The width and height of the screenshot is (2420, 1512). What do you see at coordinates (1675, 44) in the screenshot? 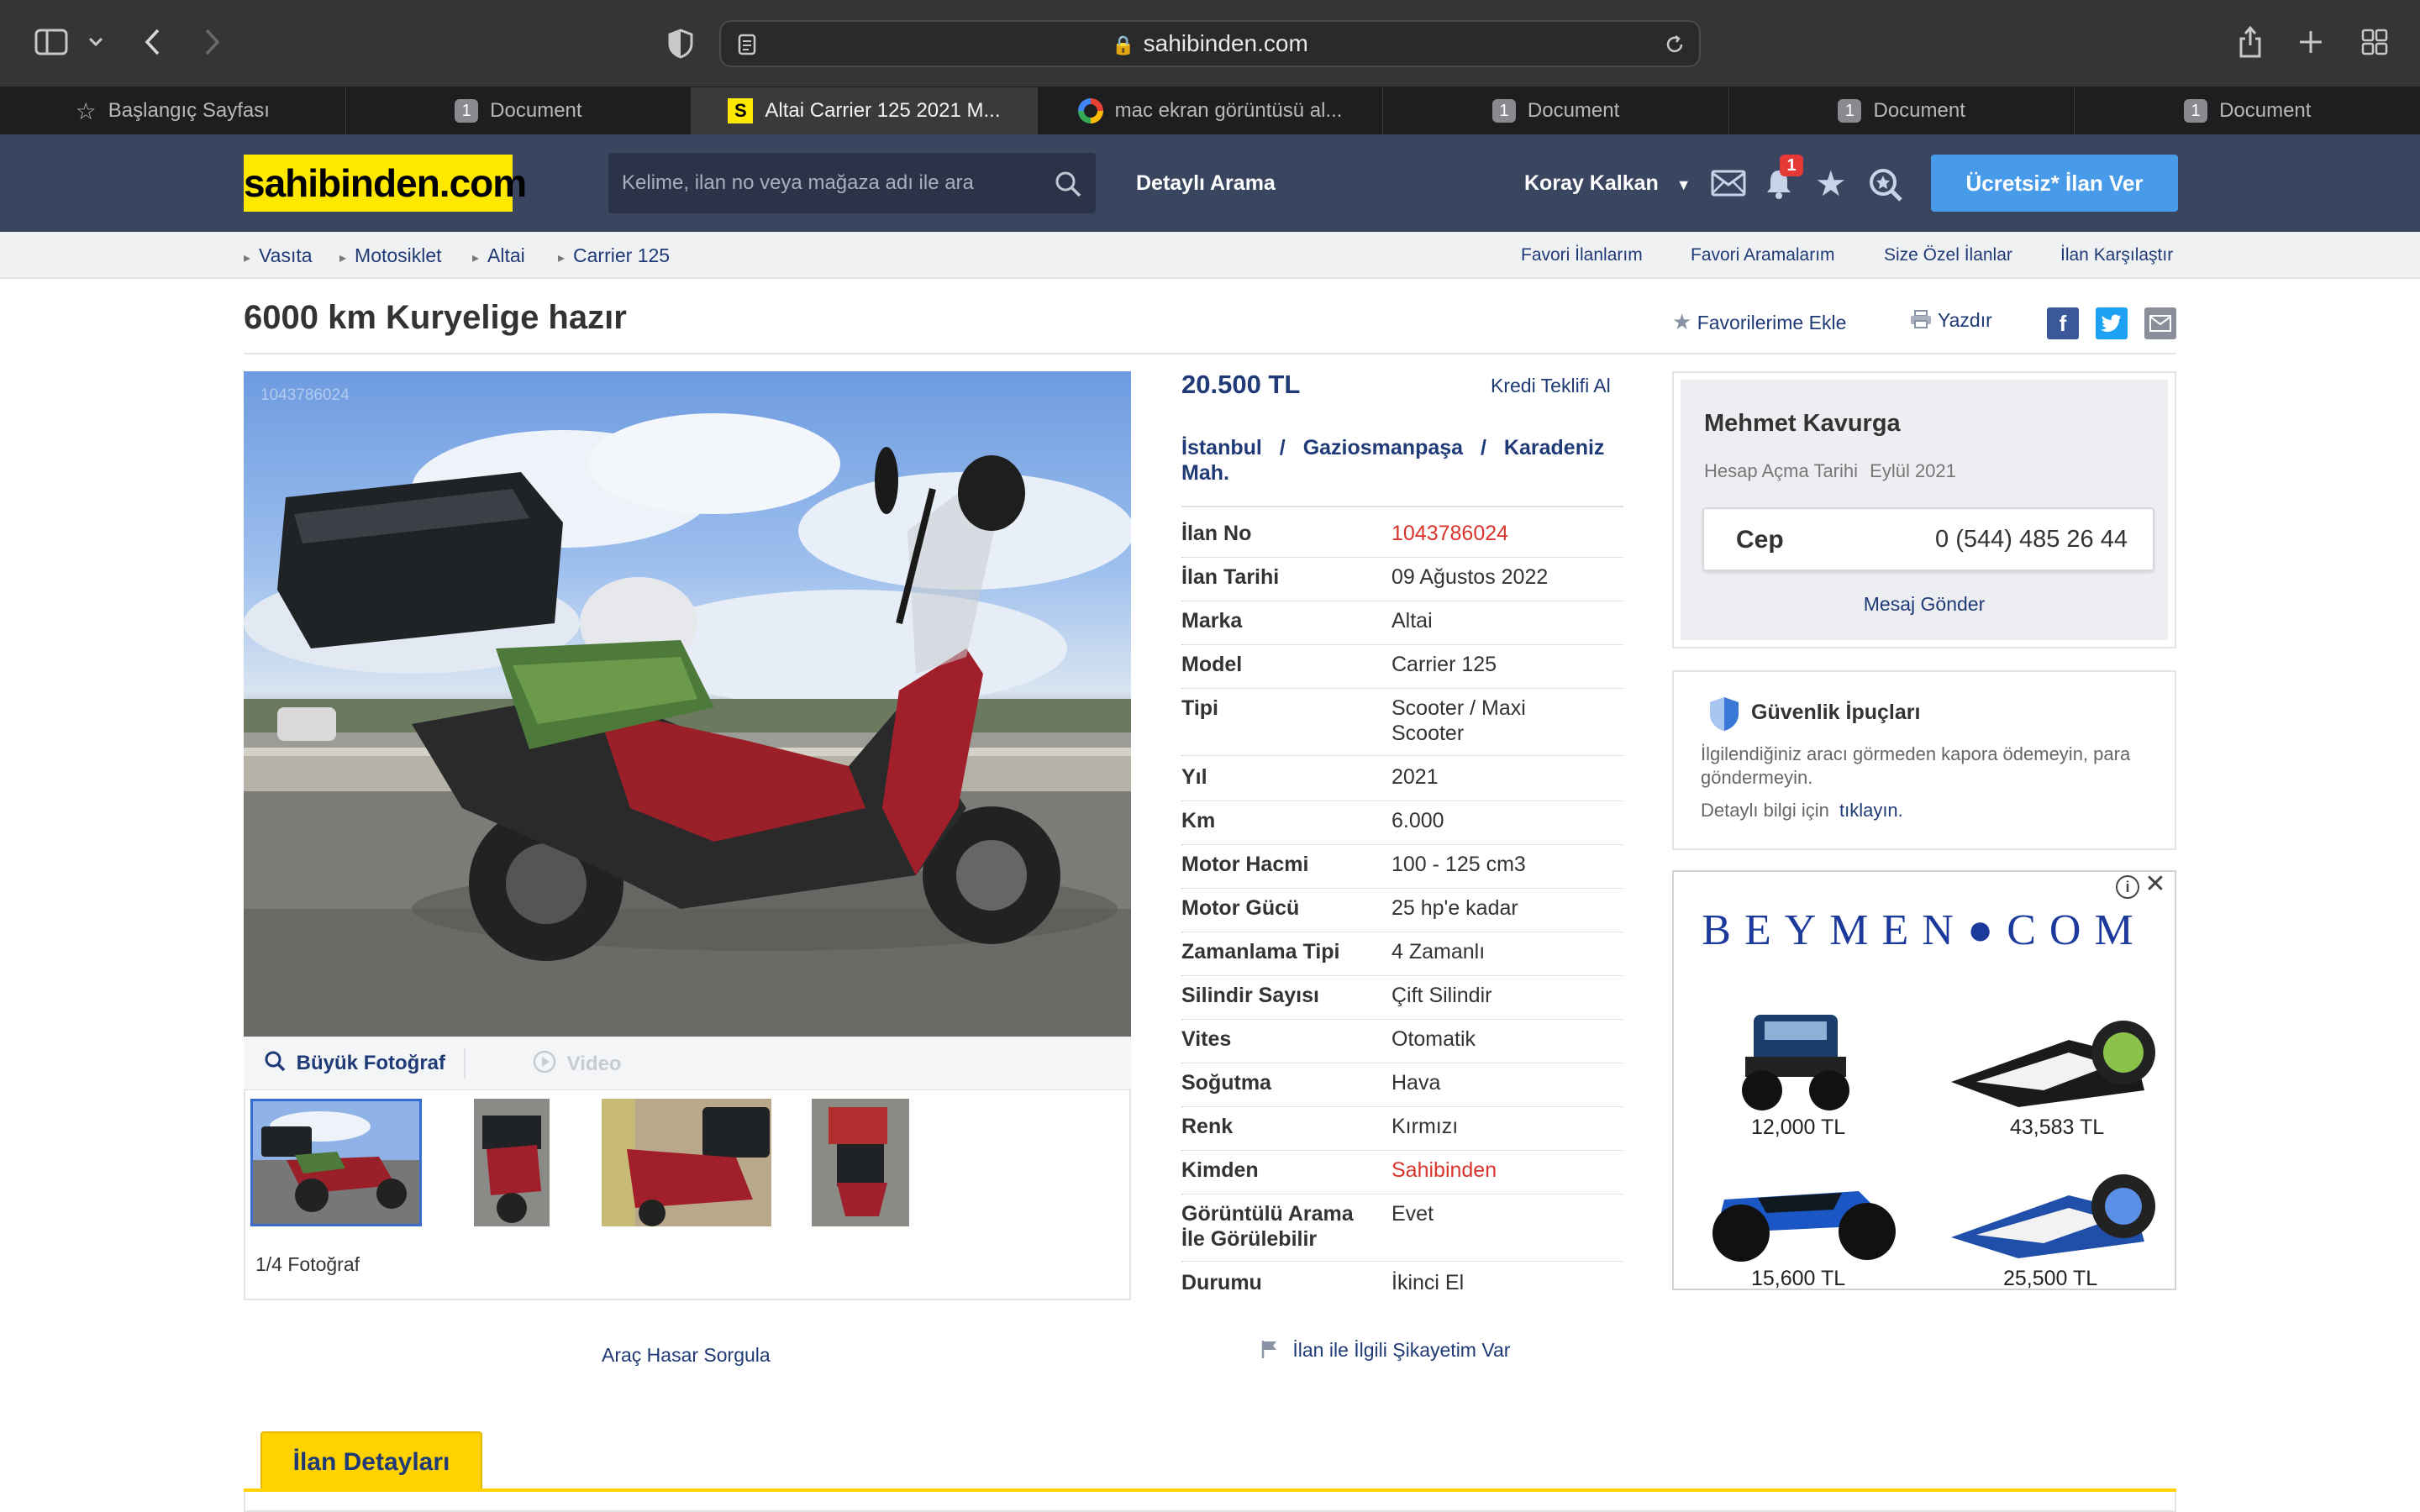
I see `reload-icon` at bounding box center [1675, 44].